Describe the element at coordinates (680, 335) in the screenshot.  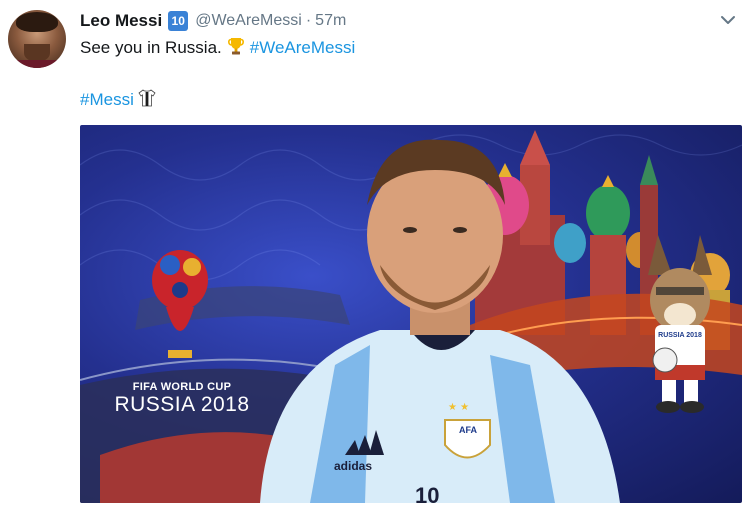
I see `mascot-shirt-text: RUSSIA 2018` at that location.